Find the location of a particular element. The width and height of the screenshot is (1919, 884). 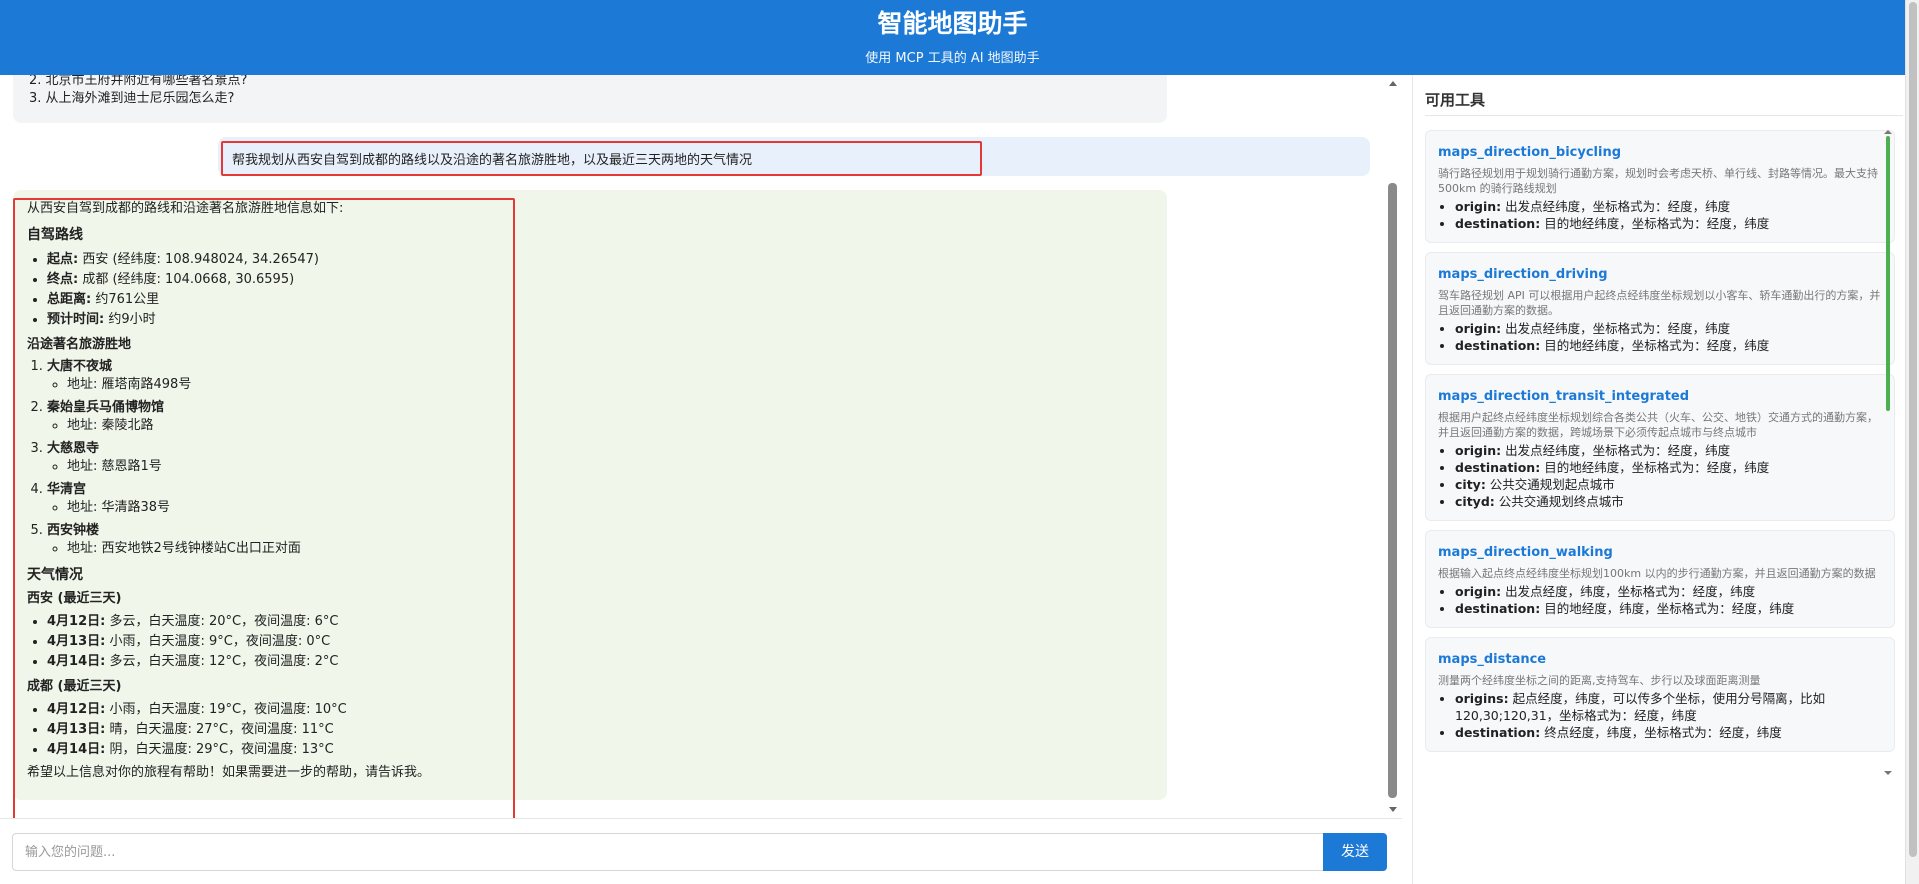

page-scrollbar is located at coordinates (1912, 442).